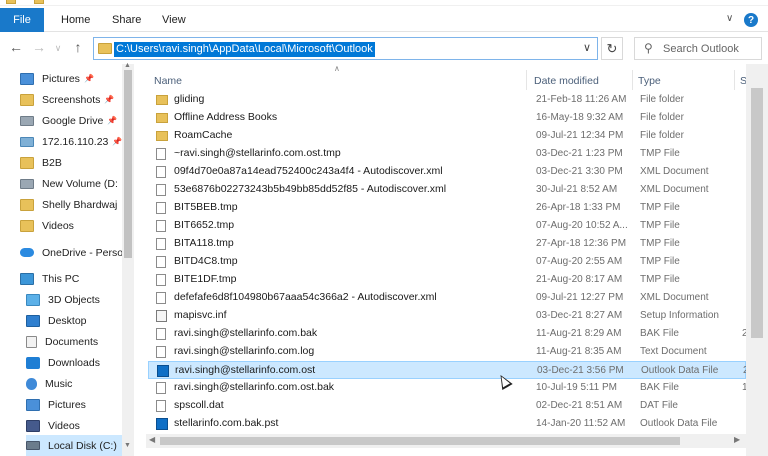 The width and height of the screenshot is (768, 456). What do you see at coordinates (27, 141) in the screenshot?
I see `network-drive-icon` at bounding box center [27, 141].